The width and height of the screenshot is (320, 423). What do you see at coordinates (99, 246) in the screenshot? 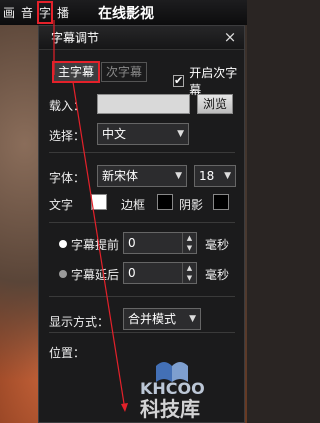
I see `annotation-line` at bounding box center [99, 246].